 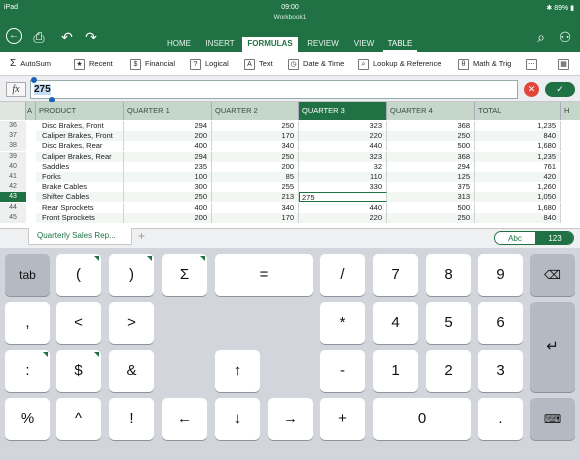 What do you see at coordinates (290, 17) in the screenshot?
I see `workbook-name: Workbook1` at bounding box center [290, 17].